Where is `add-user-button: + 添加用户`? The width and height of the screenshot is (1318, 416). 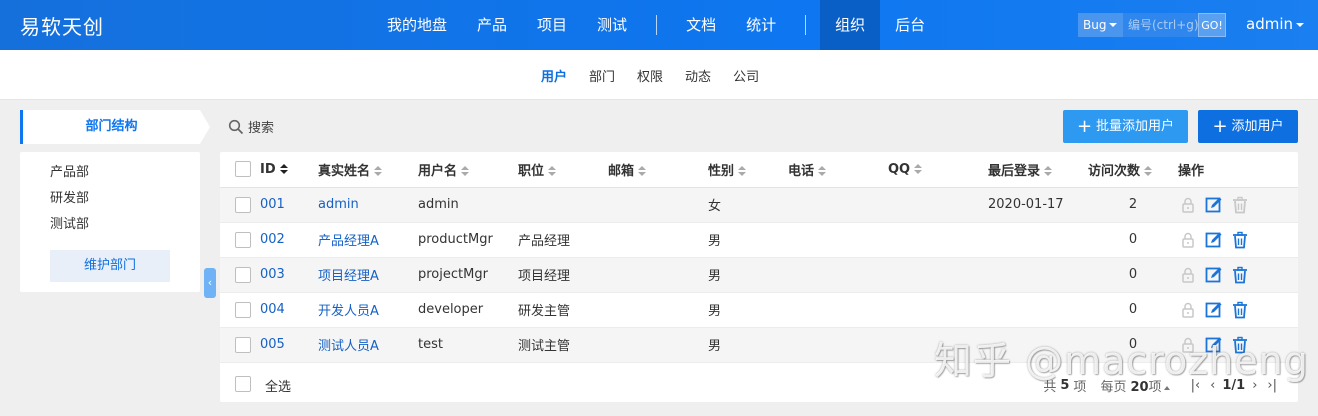 add-user-button: + 添加用户 is located at coordinates (1248, 126).